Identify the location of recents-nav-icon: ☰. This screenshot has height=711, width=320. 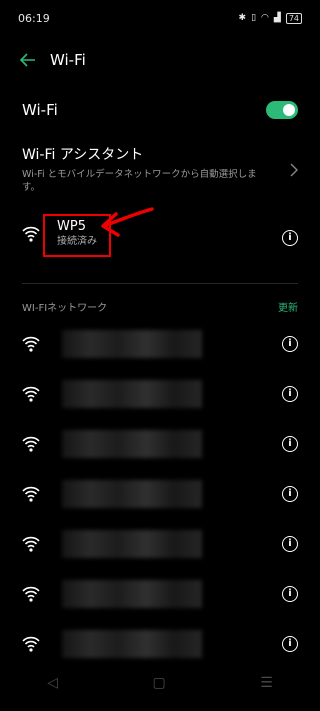
(266, 687).